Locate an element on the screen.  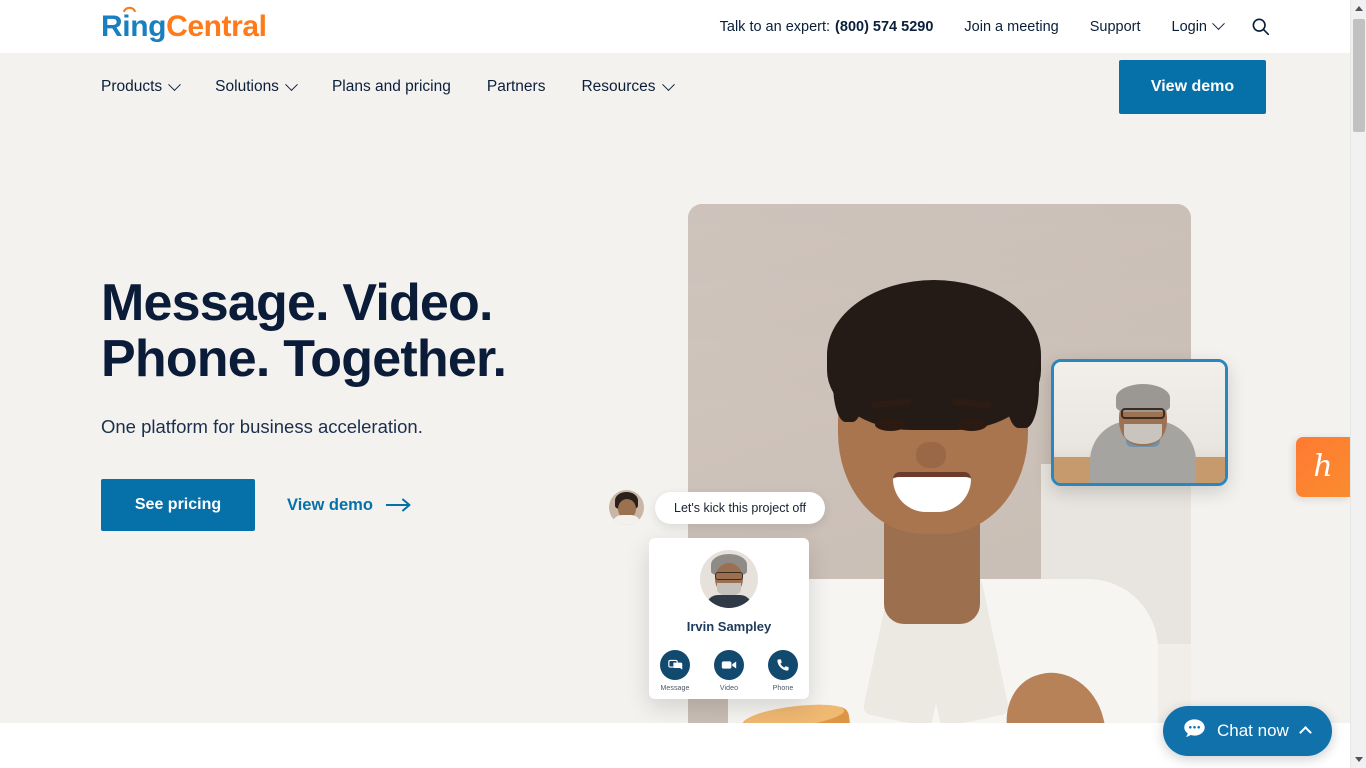
contact-action-label: Message is located at coordinates (675, 688).